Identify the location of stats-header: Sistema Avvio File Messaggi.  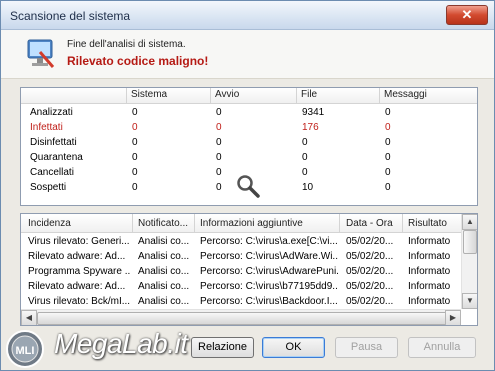
(249, 96).